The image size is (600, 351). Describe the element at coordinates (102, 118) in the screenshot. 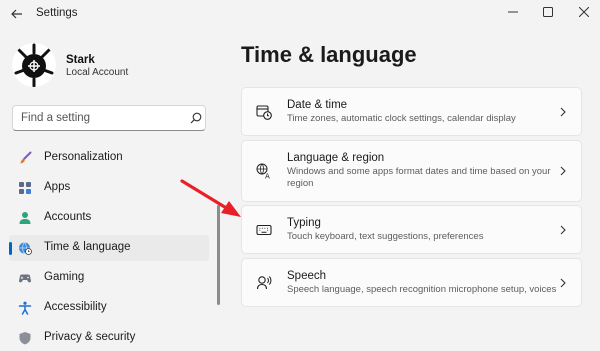

I see `search-input` at that location.